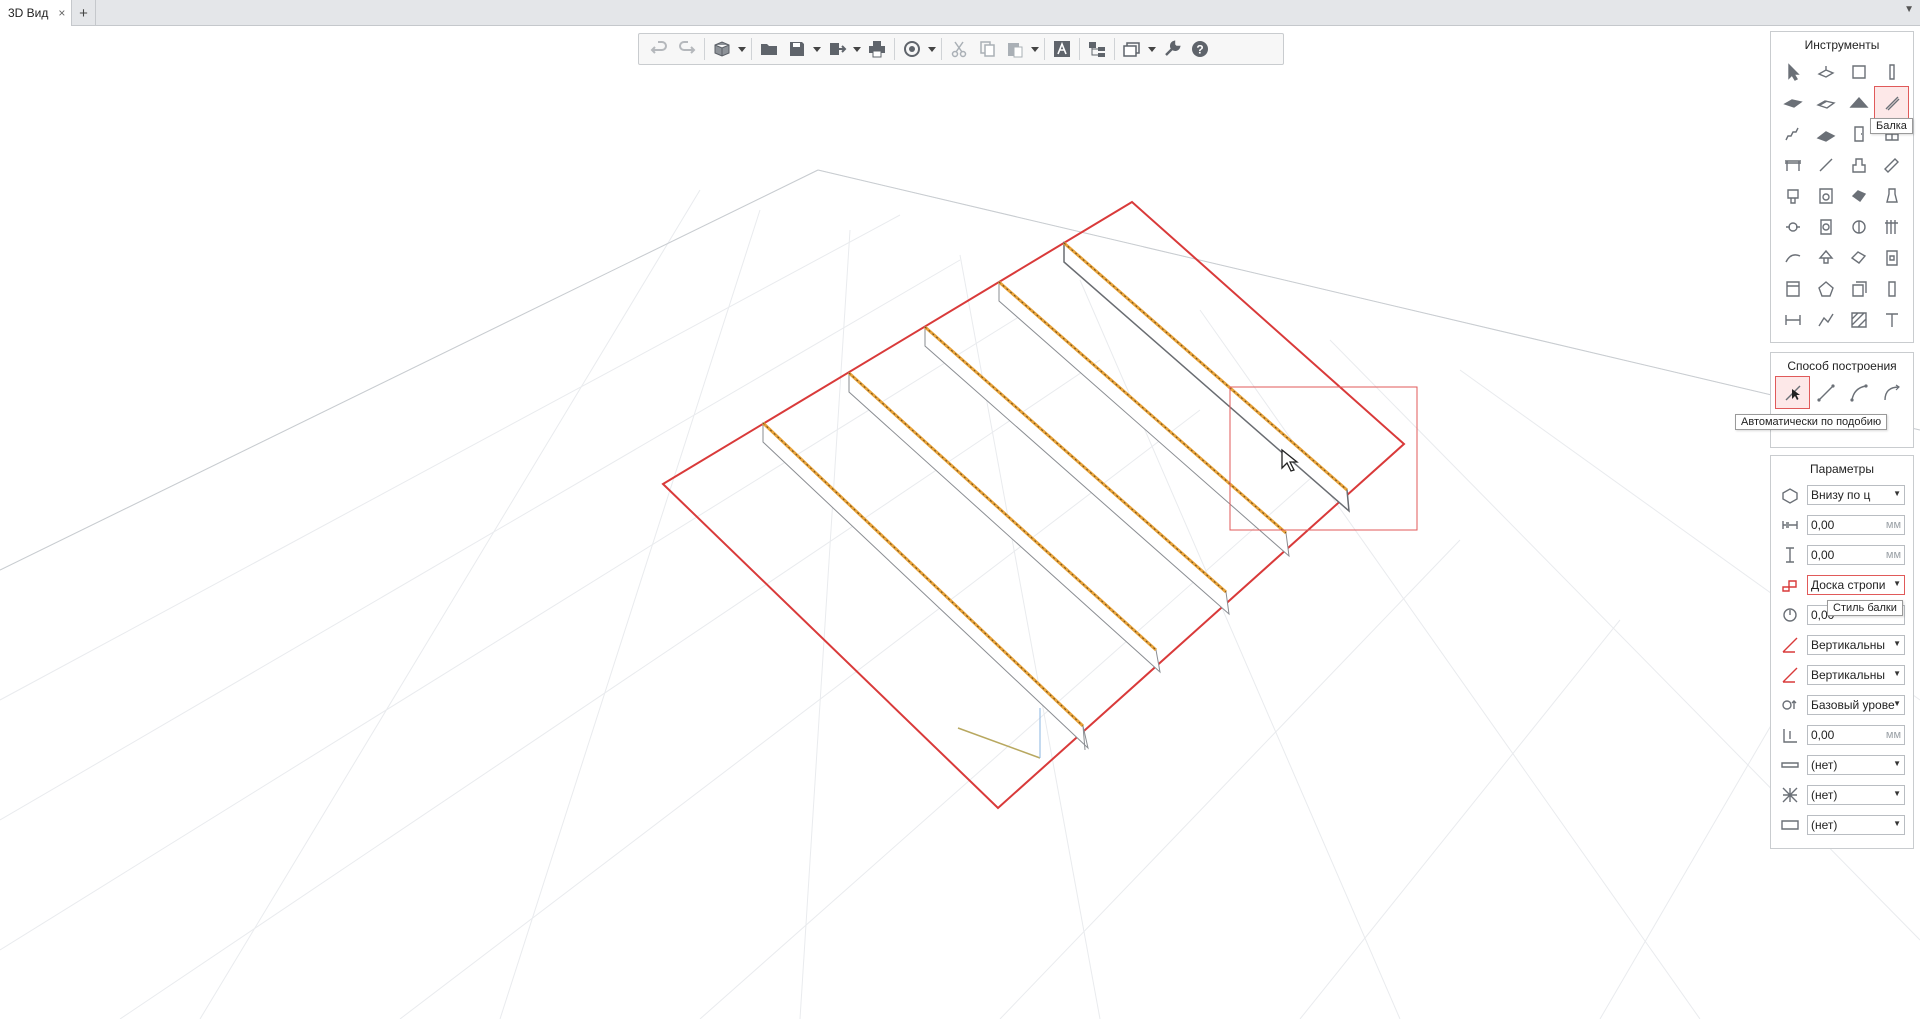 The height and width of the screenshot is (1019, 1920). Describe the element at coordinates (1792, 133) in the screenshot. I see `stair-icon` at that location.